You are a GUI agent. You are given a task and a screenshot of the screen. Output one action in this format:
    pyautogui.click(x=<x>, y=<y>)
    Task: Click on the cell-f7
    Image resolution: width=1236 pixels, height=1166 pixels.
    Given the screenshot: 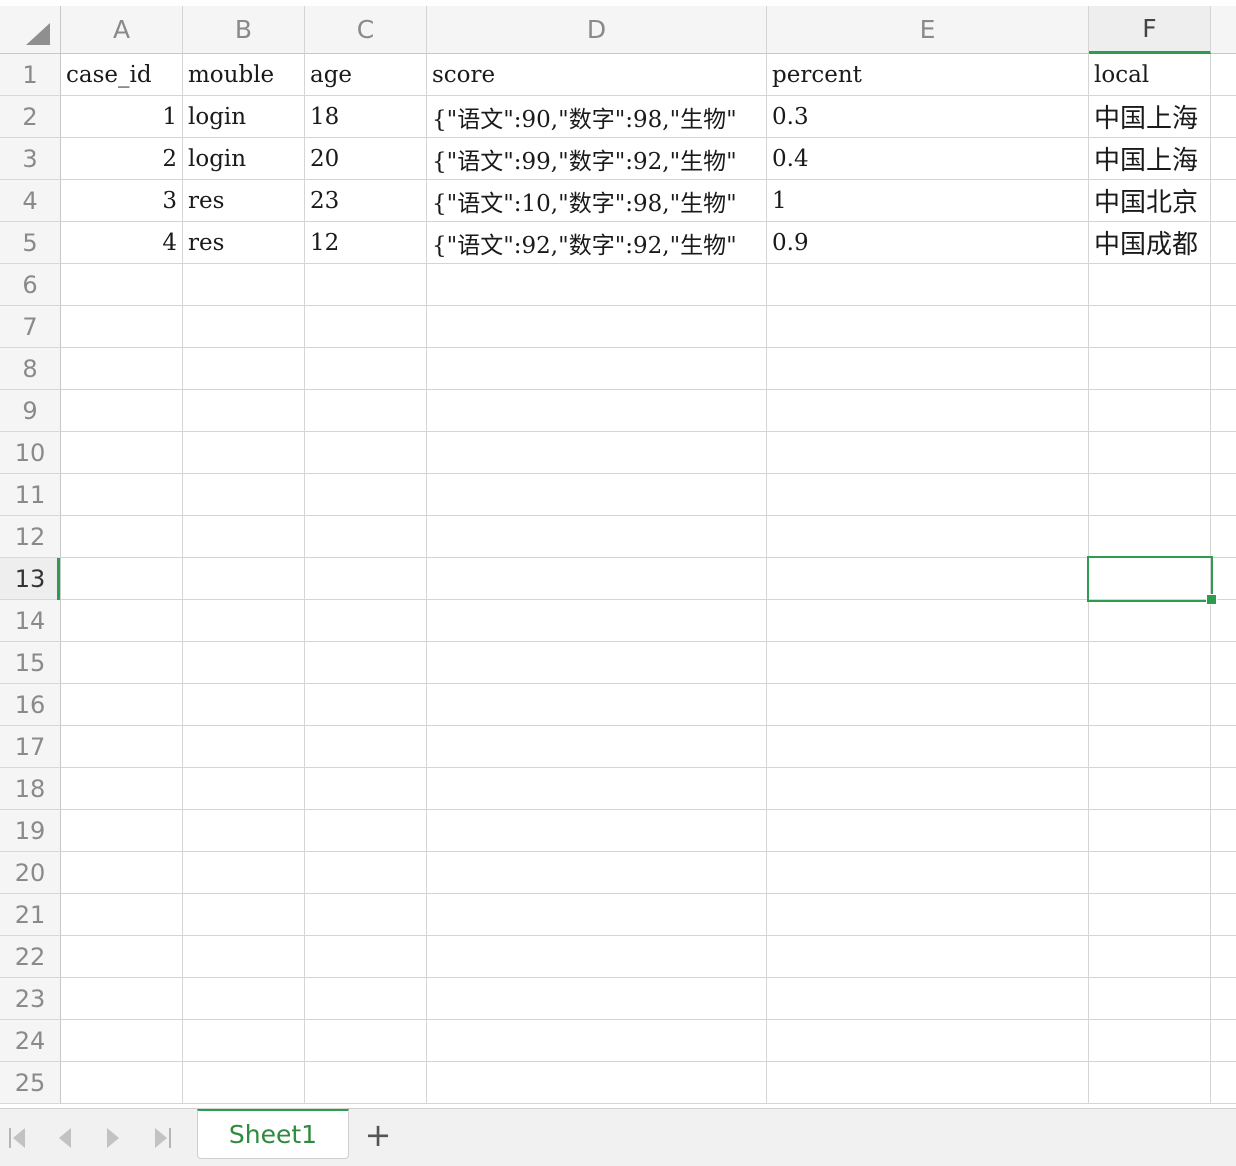 What is the action you would take?
    pyautogui.click(x=1150, y=327)
    